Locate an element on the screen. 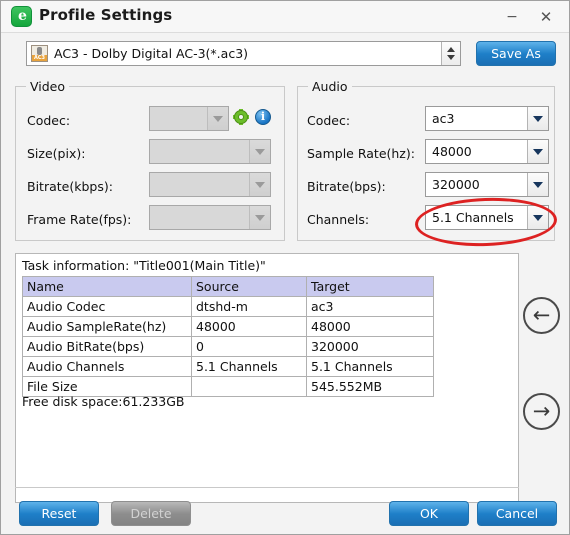  spinner-up-icon is located at coordinates (451, 49).